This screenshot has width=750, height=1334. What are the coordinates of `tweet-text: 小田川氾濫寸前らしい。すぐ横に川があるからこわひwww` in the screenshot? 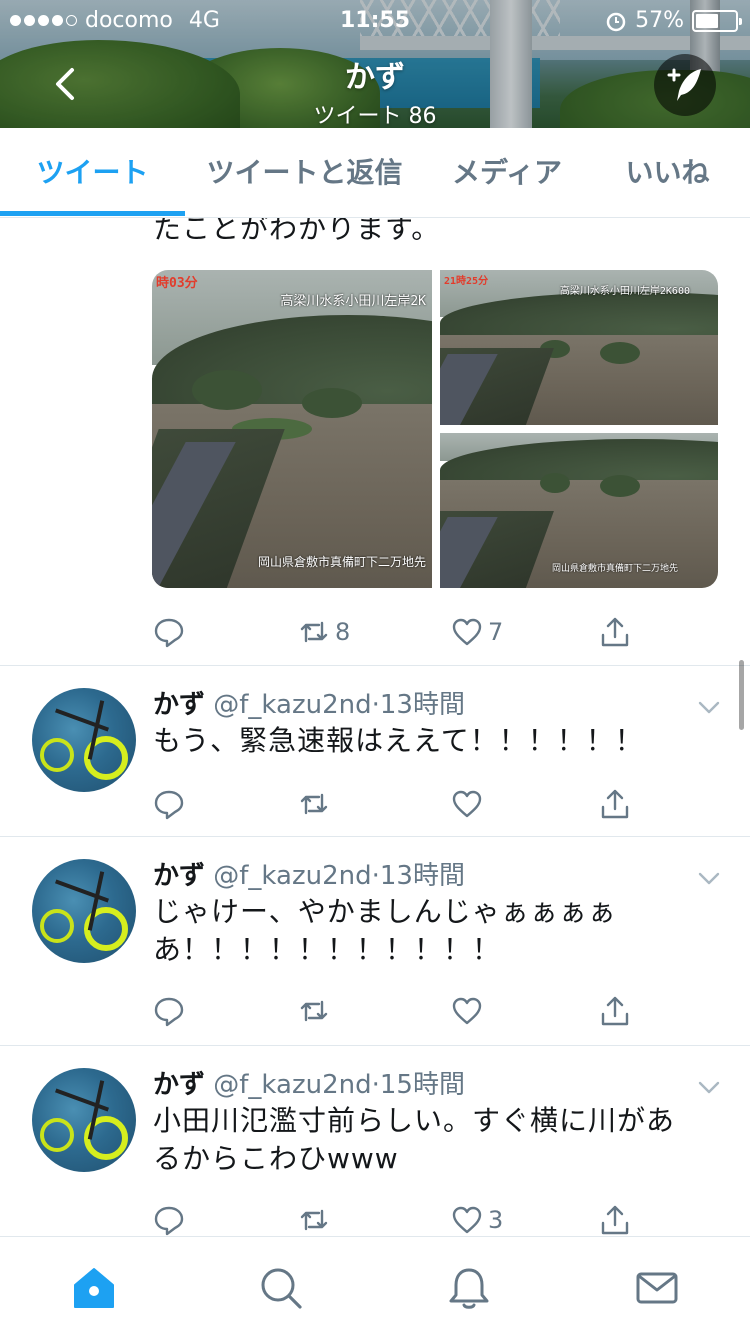 It's located at (414, 1139).